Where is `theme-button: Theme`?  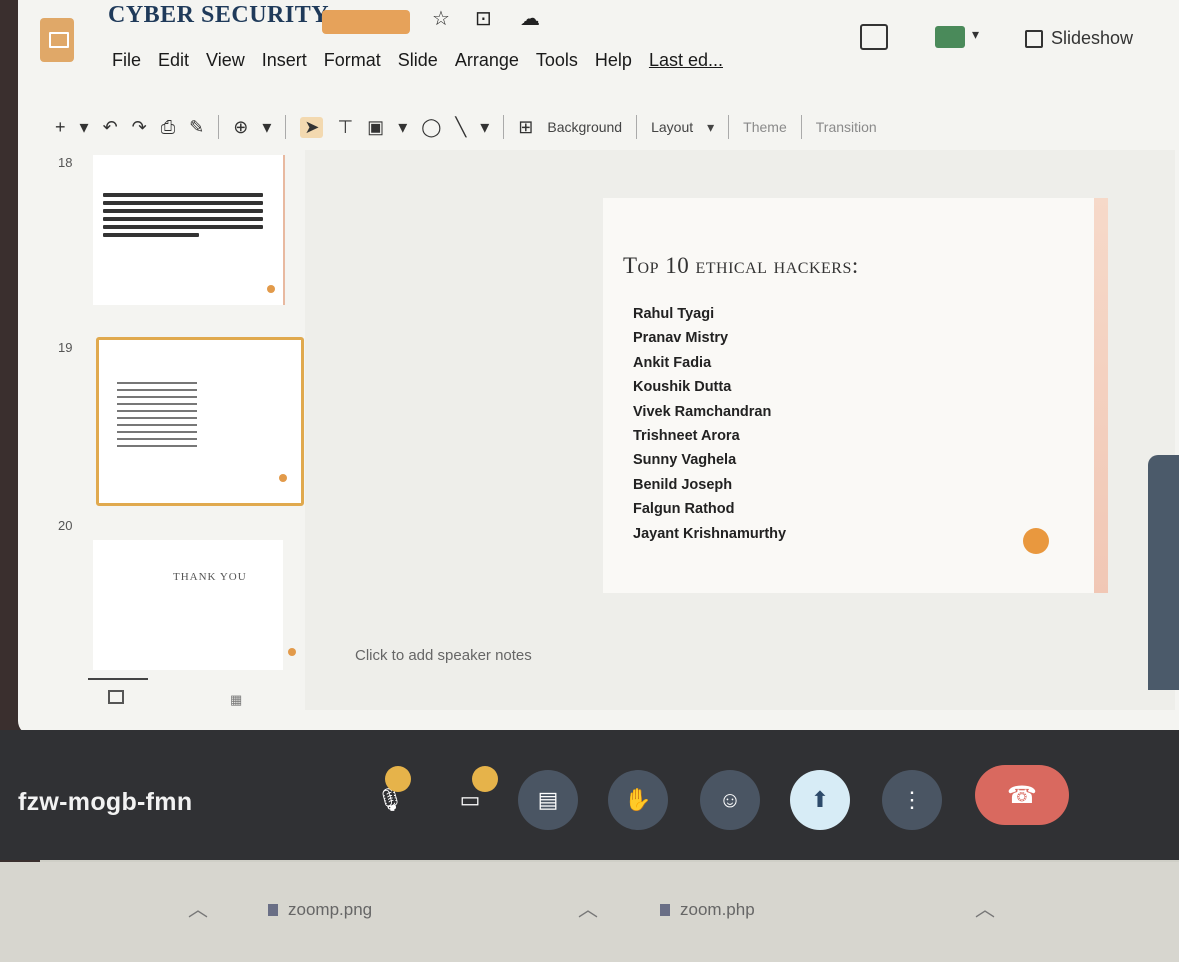
theme-button: Theme is located at coordinates (765, 127).